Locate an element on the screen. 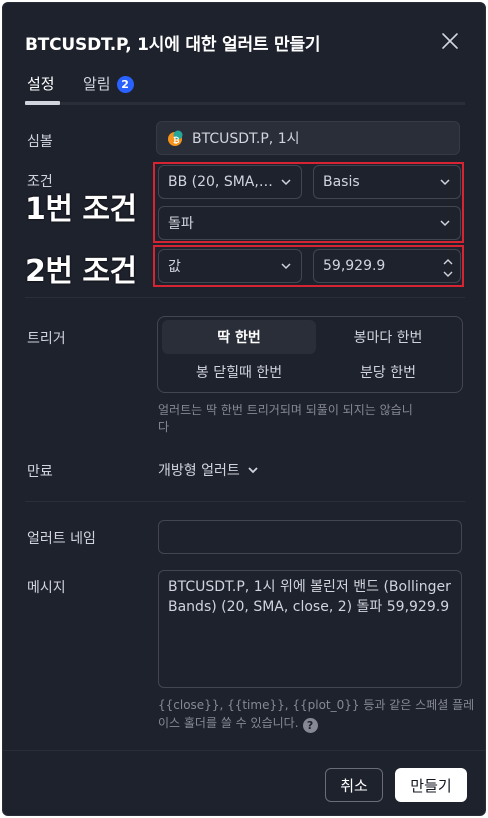  message-label: 메시지 is located at coordinates (46, 588).